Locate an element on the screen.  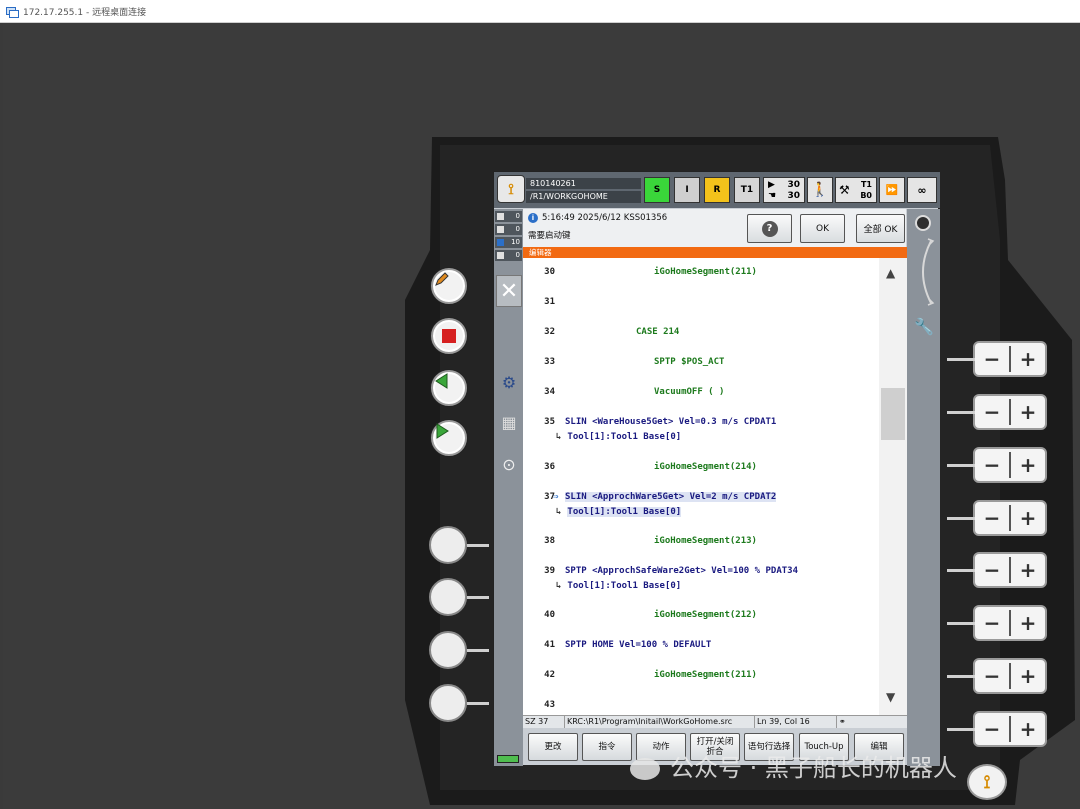
softkey-motion: 动作 is located at coordinates (661, 747).